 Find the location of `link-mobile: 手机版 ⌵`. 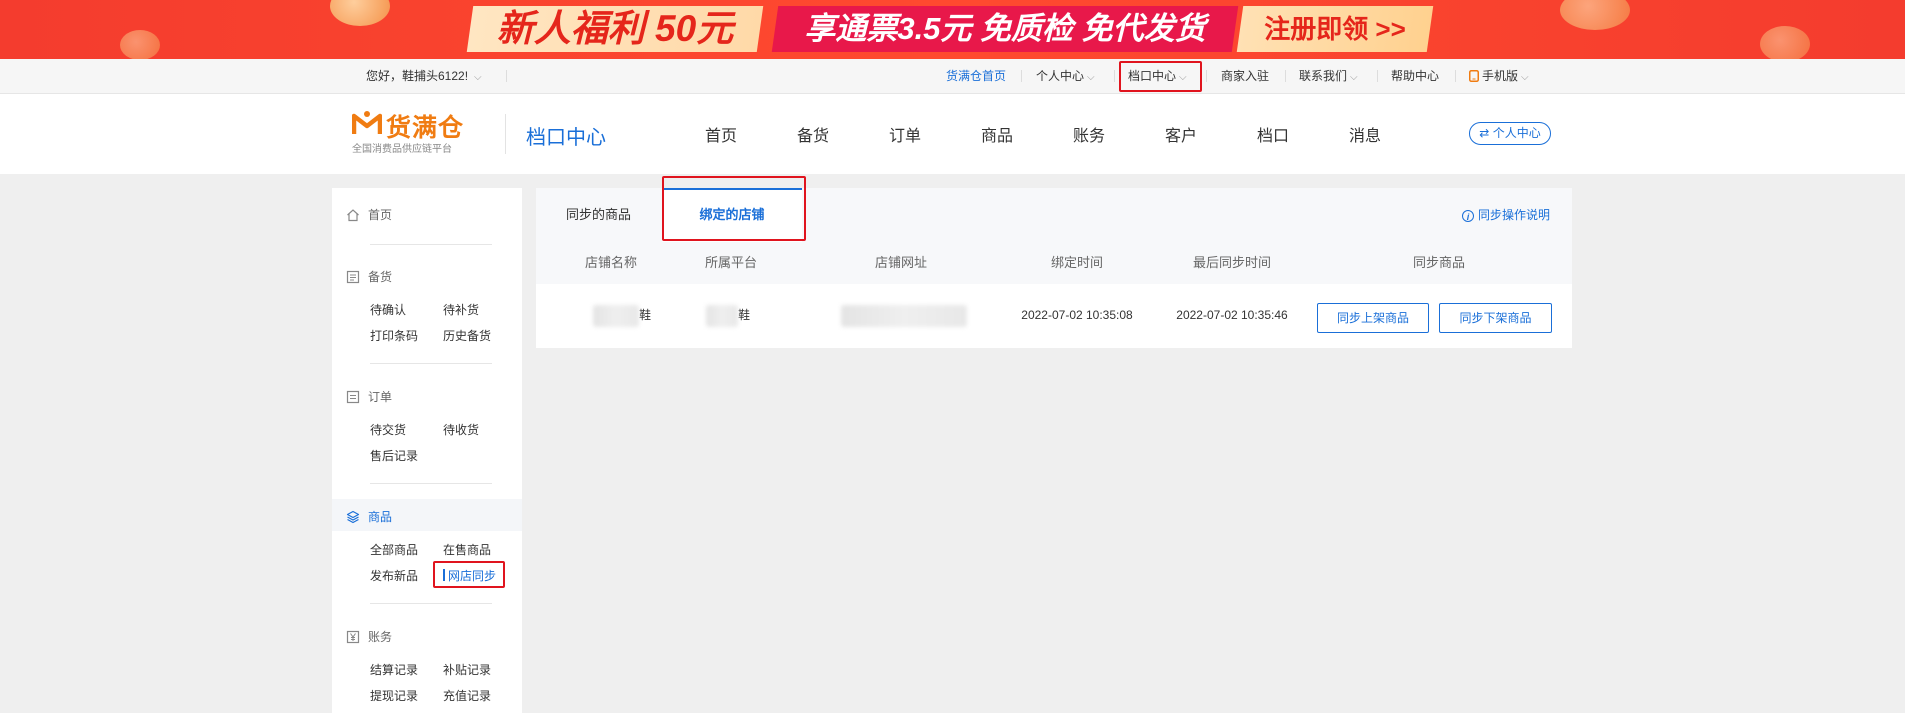

link-mobile: 手机版 ⌵ is located at coordinates (1499, 77).